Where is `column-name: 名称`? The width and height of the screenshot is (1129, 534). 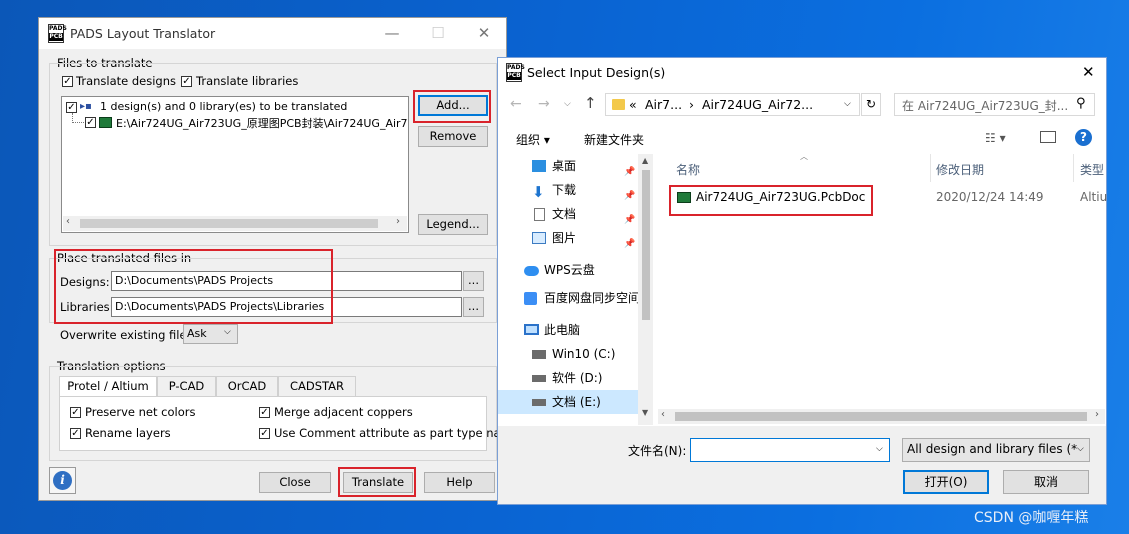 column-name: 名称 is located at coordinates (688, 169).